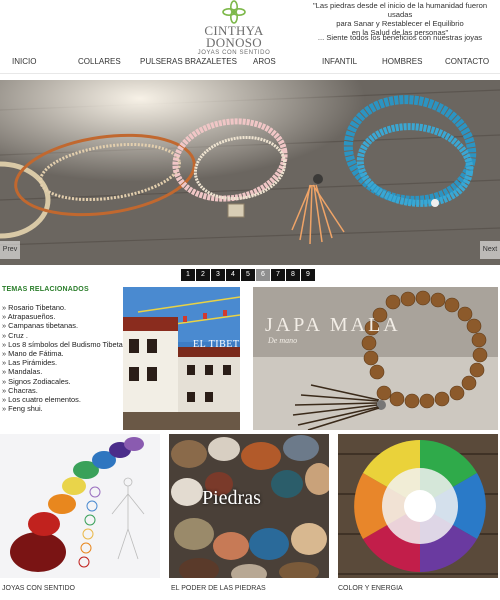  I want to click on japa-mala-tile, so click(375, 358).